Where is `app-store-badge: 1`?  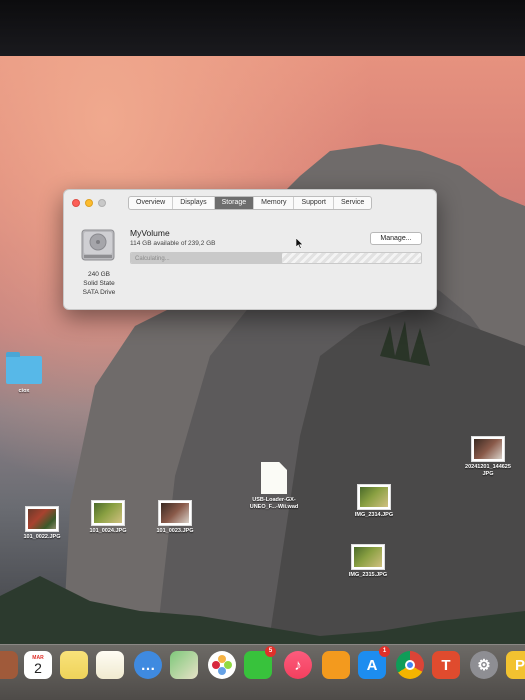
app-store-badge: 1 is located at coordinates (384, 651).